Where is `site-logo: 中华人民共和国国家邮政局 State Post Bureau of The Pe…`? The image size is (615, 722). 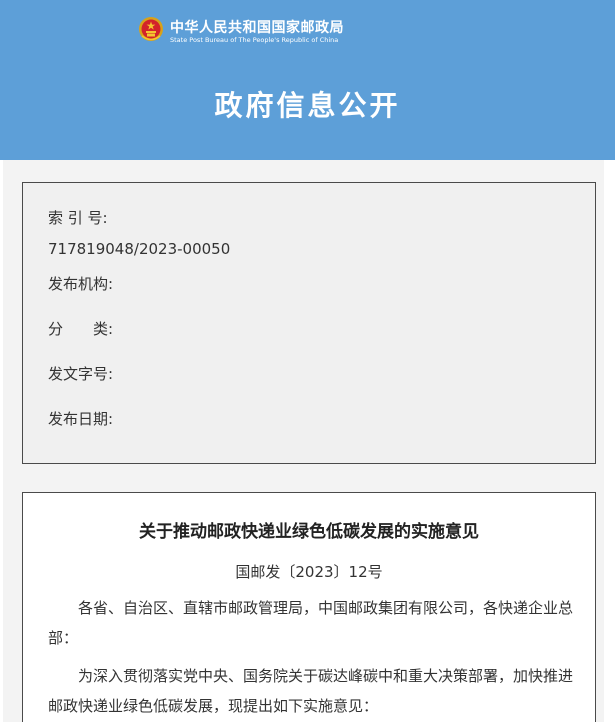
site-logo: 中华人民共和国国家邮政局 State Post Bureau of The Pe… is located at coordinates (243, 31).